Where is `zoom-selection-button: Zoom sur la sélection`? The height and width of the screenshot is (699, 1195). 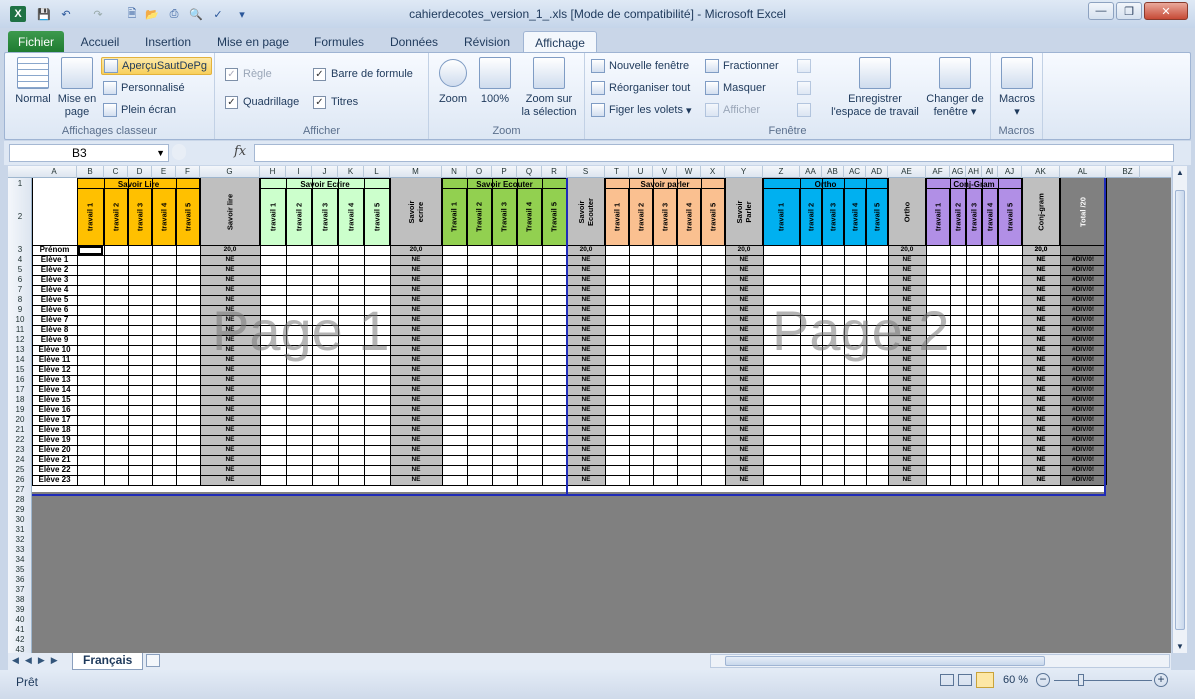
zoom-selection-button: Zoom sur la sélection is located at coordinates (549, 88).